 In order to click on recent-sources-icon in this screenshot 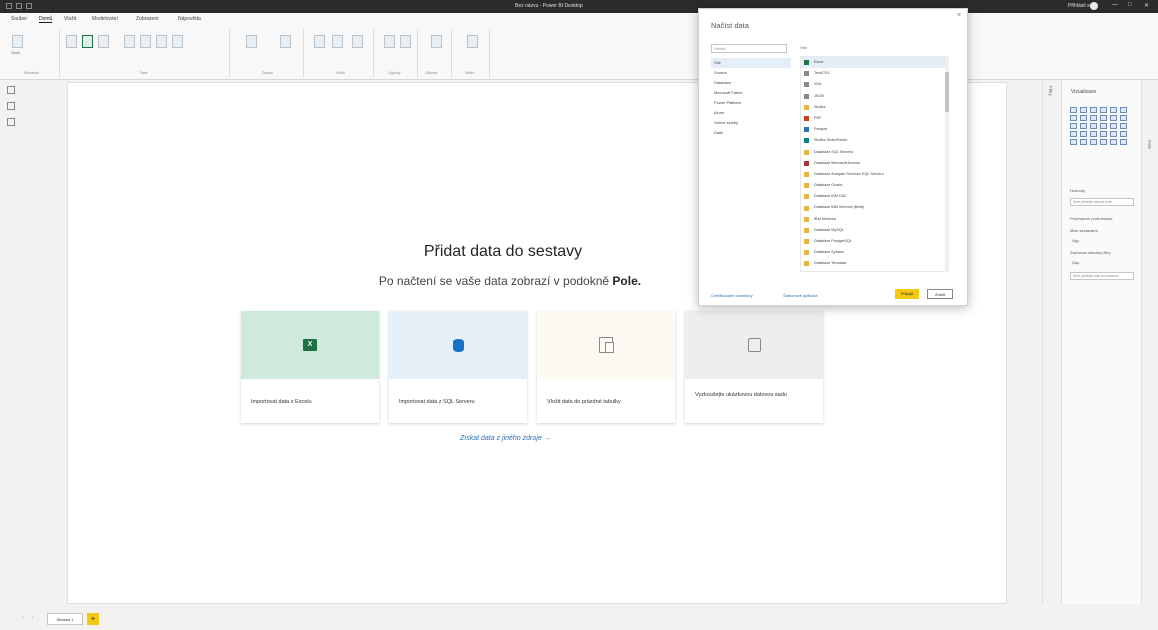, I will do `click(177, 41)`.